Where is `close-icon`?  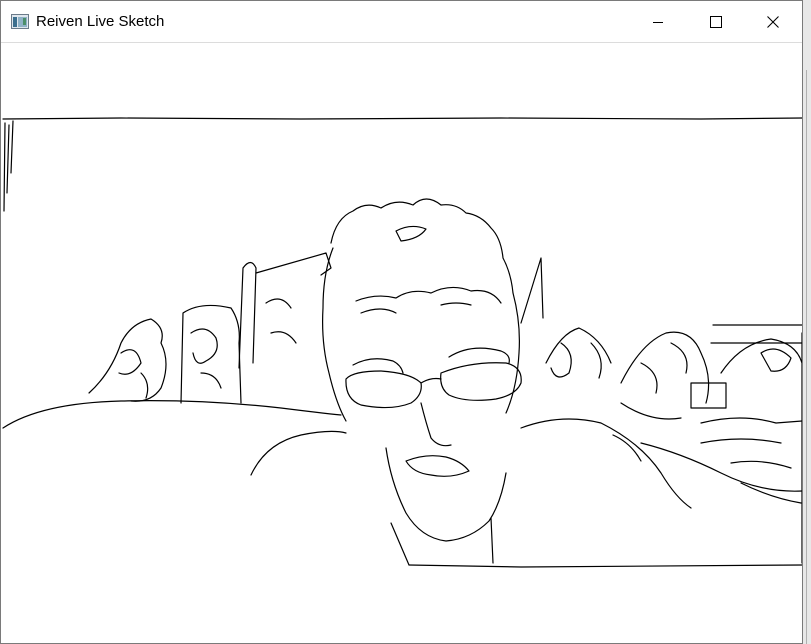
close-icon is located at coordinates (773, 21).